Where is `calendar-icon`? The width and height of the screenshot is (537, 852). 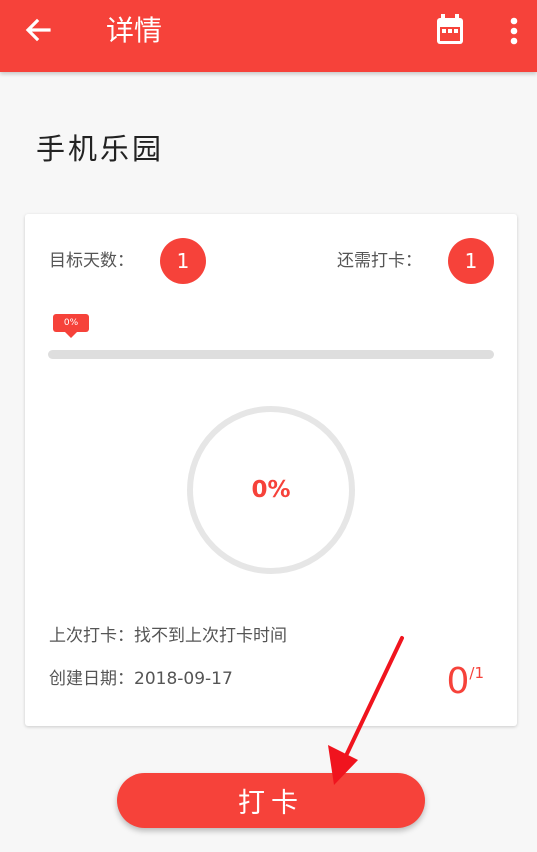
calendar-icon is located at coordinates (450, 29).